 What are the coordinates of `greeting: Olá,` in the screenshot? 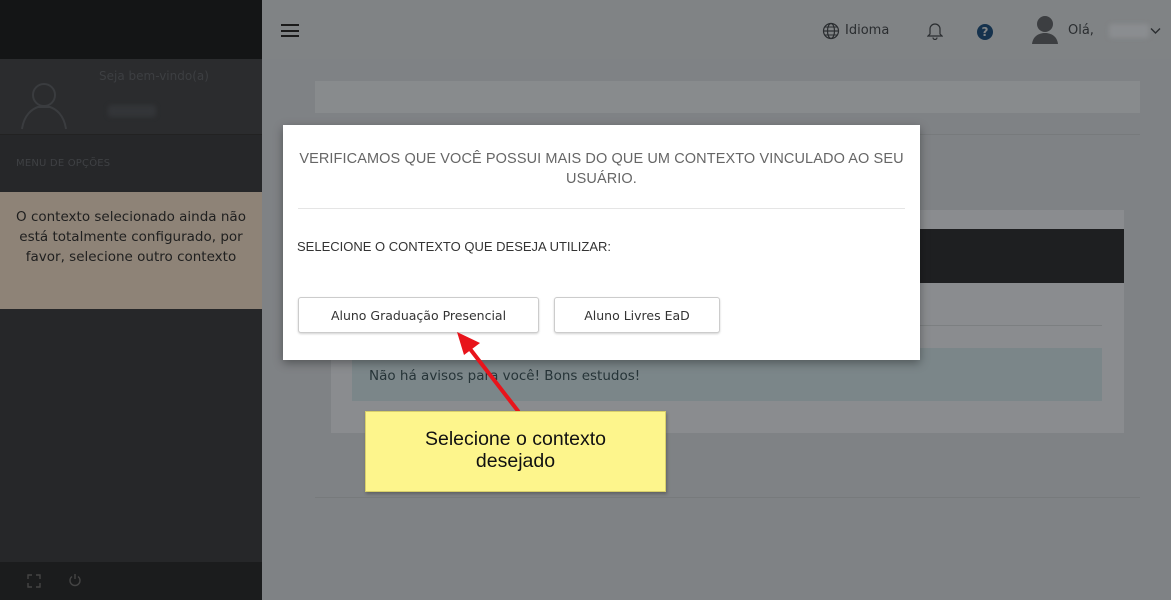 It's located at (1081, 30).